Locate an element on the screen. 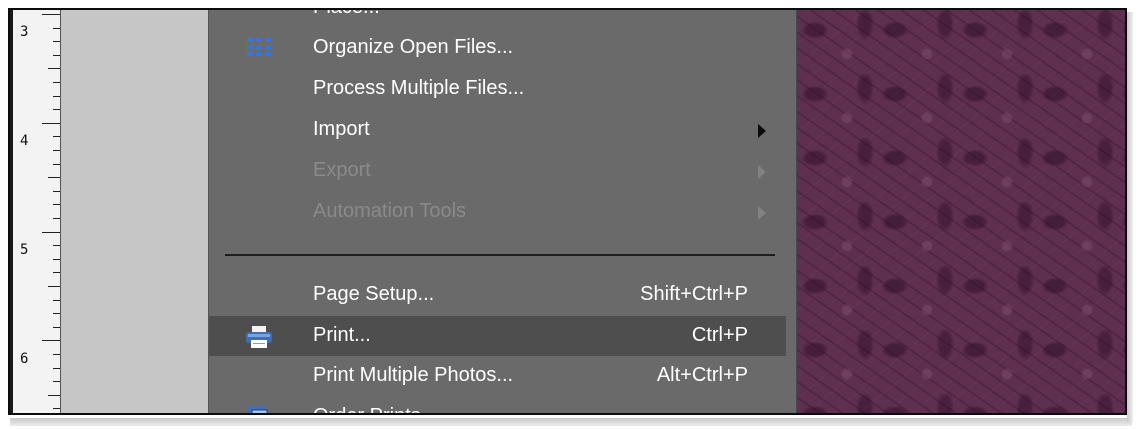 This screenshot has height=429, width=1138. menu-item-label: Export is located at coordinates (342, 170).